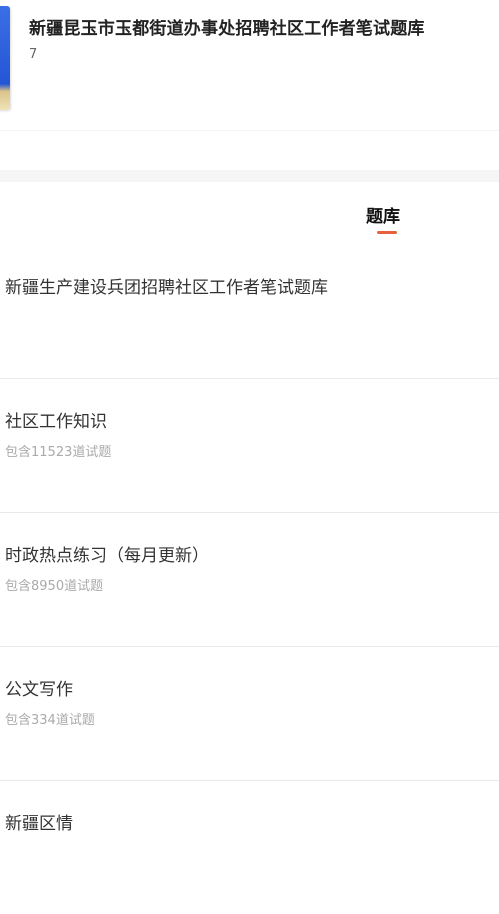 This screenshot has height=914, width=499. What do you see at coordinates (166, 288) in the screenshot?
I see `list-item-title: 新疆生产建设兵团招聘社区工作者笔试题库` at bounding box center [166, 288].